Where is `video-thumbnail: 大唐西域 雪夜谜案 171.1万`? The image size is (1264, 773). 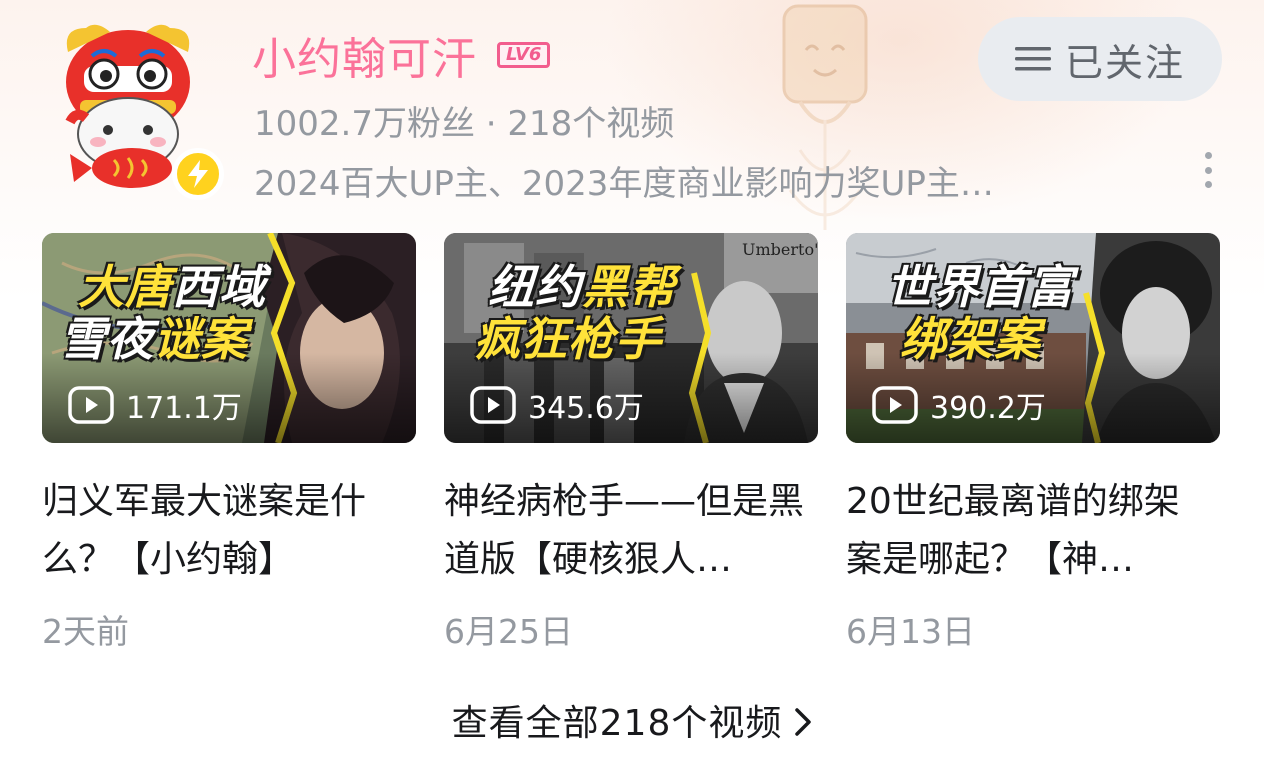
video-thumbnail: 大唐西域 雪夜谜案 171.1万 is located at coordinates (229, 338).